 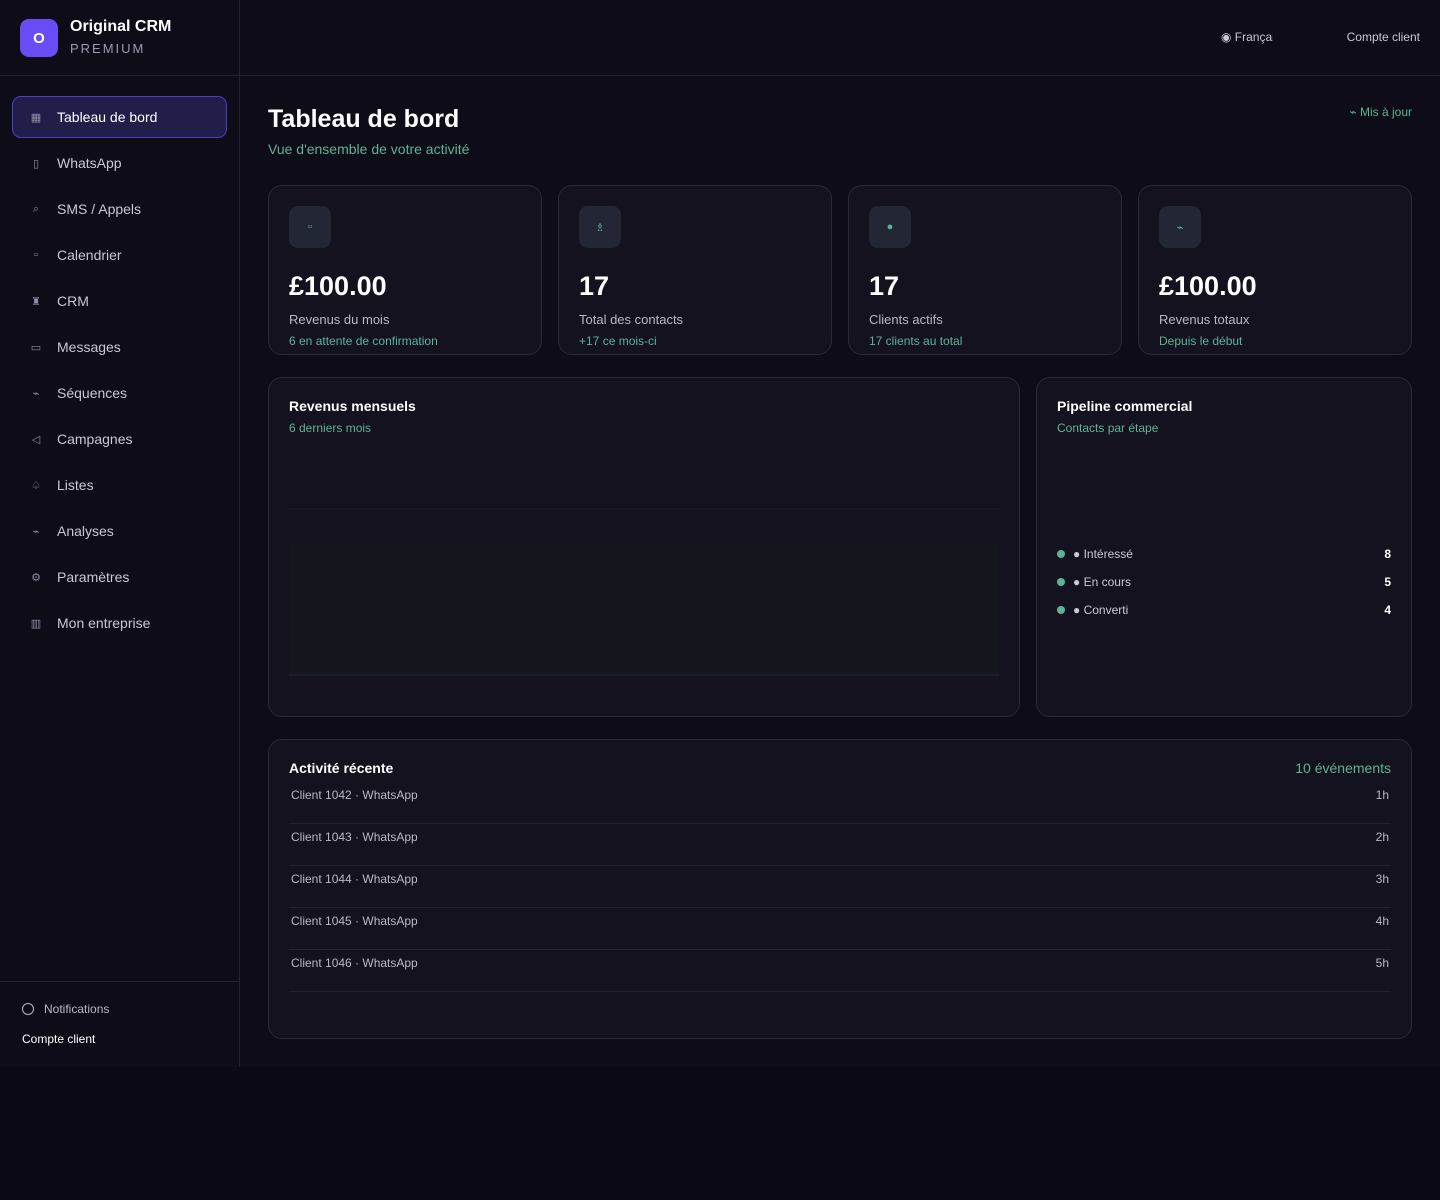 I want to click on activity-item: Client 1046 · WhatsApp 5h, so click(x=840, y=971).